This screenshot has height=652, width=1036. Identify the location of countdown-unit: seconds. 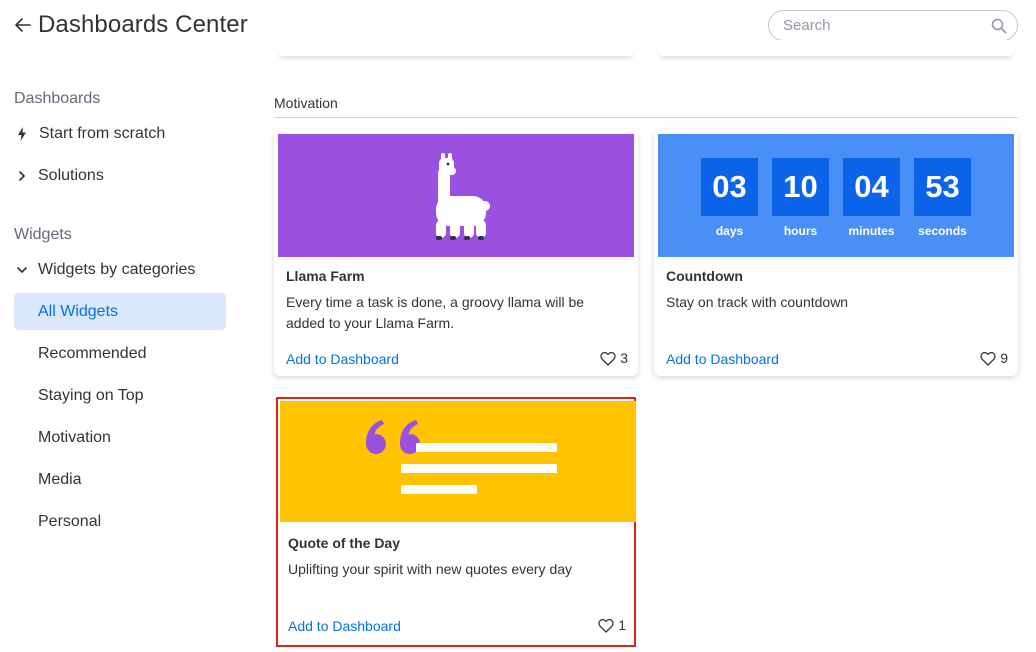
(942, 231).